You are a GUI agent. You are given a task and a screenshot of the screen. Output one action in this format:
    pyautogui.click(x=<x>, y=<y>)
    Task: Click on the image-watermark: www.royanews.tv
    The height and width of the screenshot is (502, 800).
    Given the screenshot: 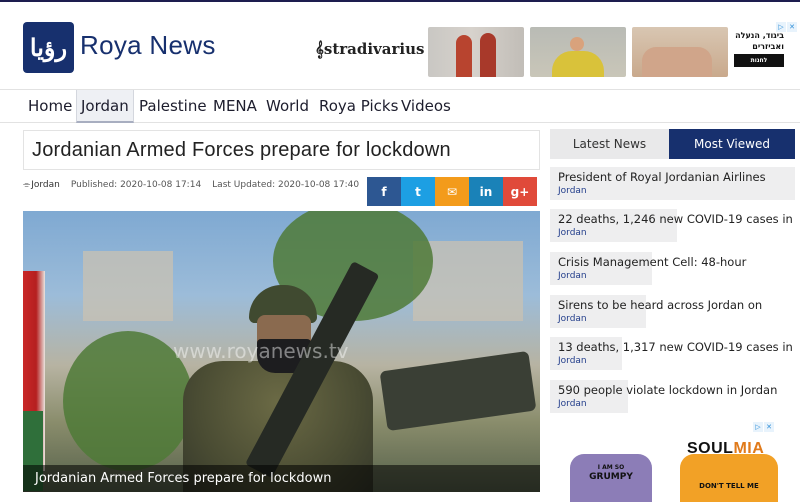 What is the action you would take?
    pyautogui.click(x=261, y=351)
    